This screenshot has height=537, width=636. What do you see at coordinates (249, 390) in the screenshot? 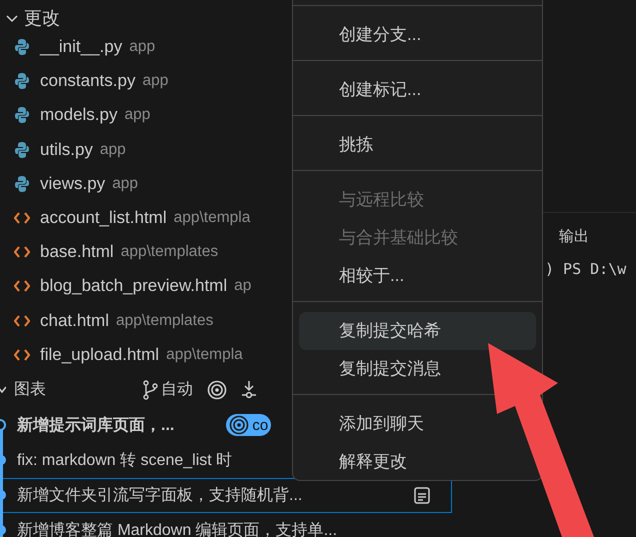
I see `download-icon` at bounding box center [249, 390].